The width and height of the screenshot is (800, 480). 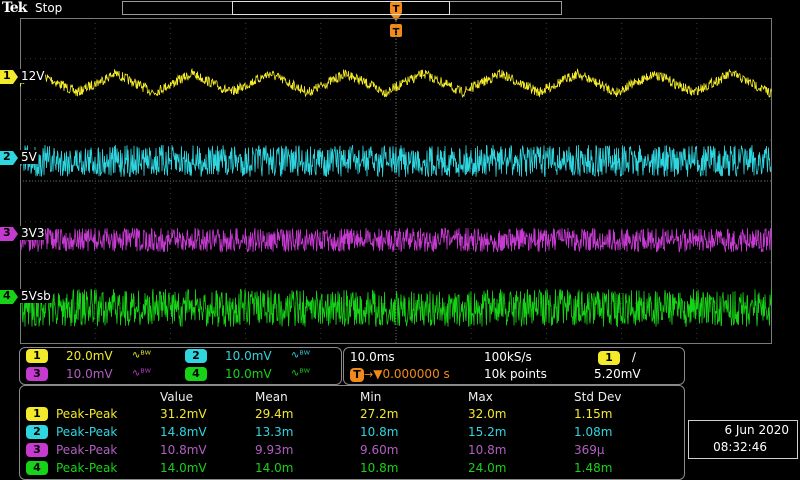 I want to click on channel-4-label: 5Vsb, so click(x=36, y=296).